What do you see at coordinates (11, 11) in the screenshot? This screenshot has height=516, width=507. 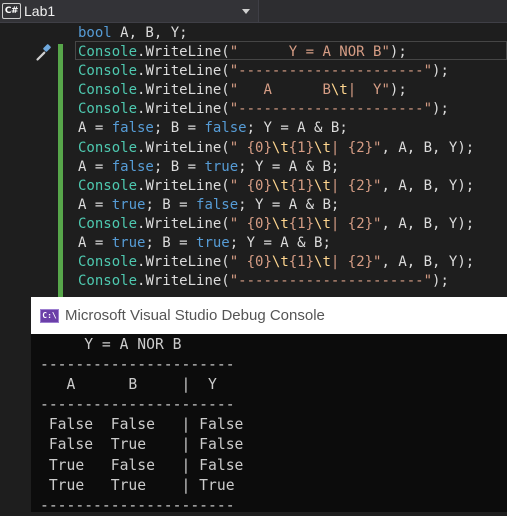 I see `csharp-file-icon: C#` at bounding box center [11, 11].